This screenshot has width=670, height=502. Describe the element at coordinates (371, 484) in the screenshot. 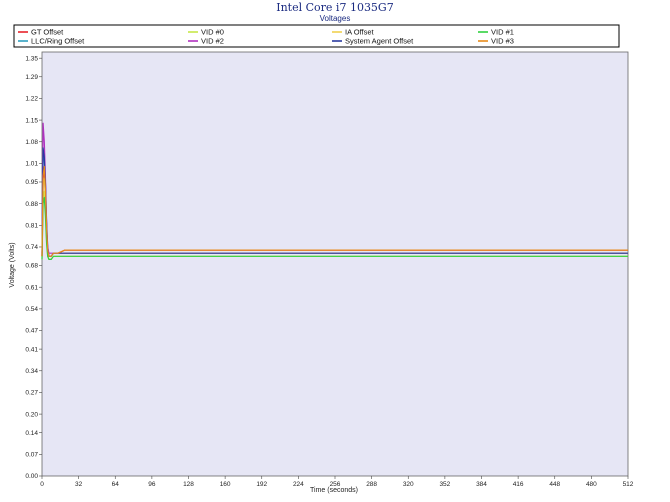

I see `x-tick-label: 288` at that location.